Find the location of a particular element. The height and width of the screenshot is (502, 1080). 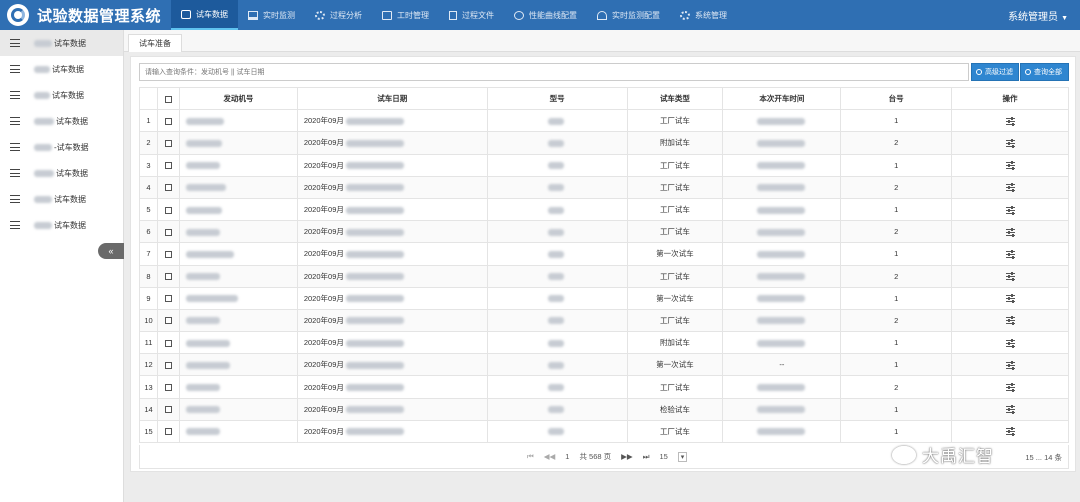

nav-process-analysis: 过程分析 is located at coordinates (338, 15).